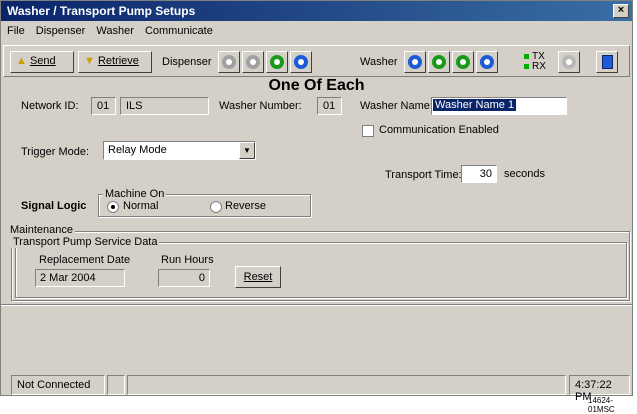 This screenshot has width=637, height=414. I want to click on sync-icon, so click(415, 62).